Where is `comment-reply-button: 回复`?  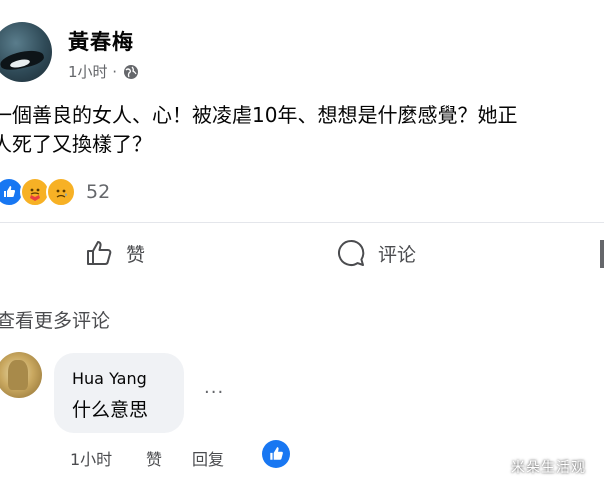 comment-reply-button: 回复 is located at coordinates (208, 458).